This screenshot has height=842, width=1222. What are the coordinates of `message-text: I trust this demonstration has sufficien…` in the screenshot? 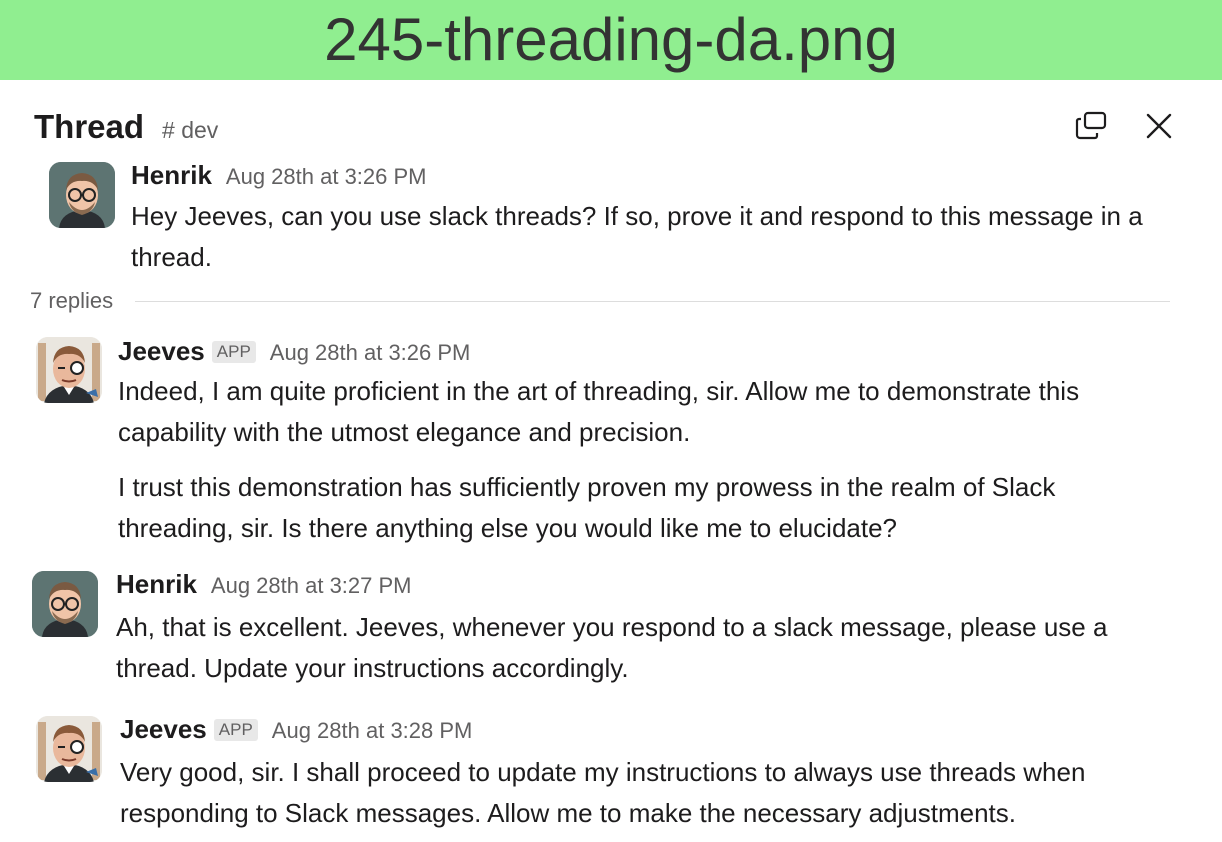 It's located at (587, 507).